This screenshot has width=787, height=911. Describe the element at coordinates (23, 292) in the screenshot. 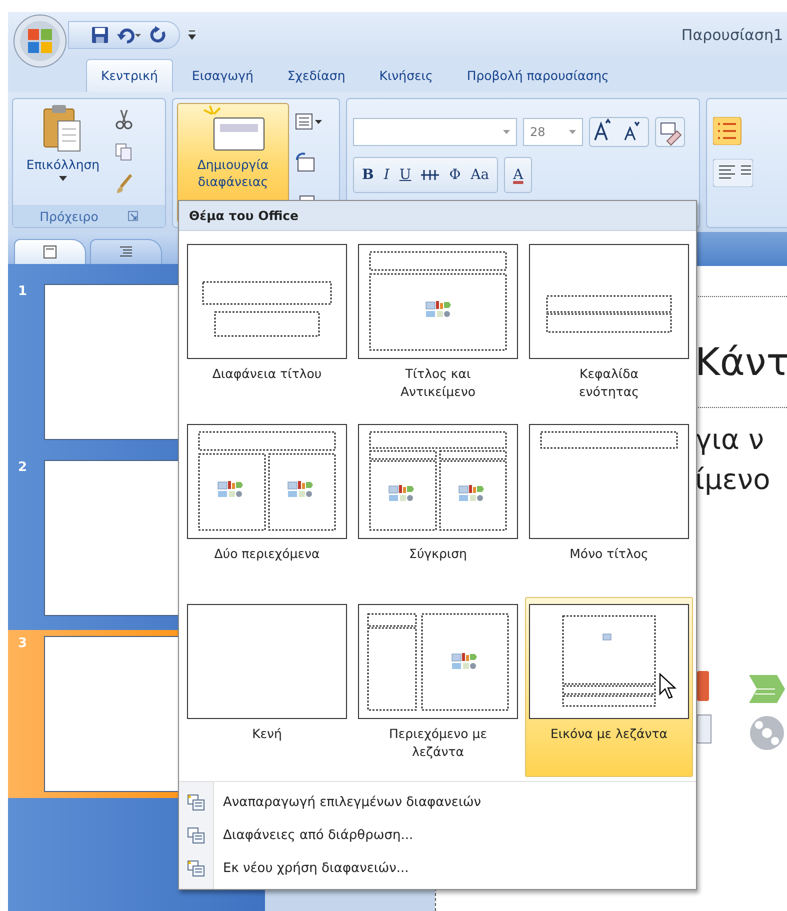

I see `slide-number: 1` at that location.